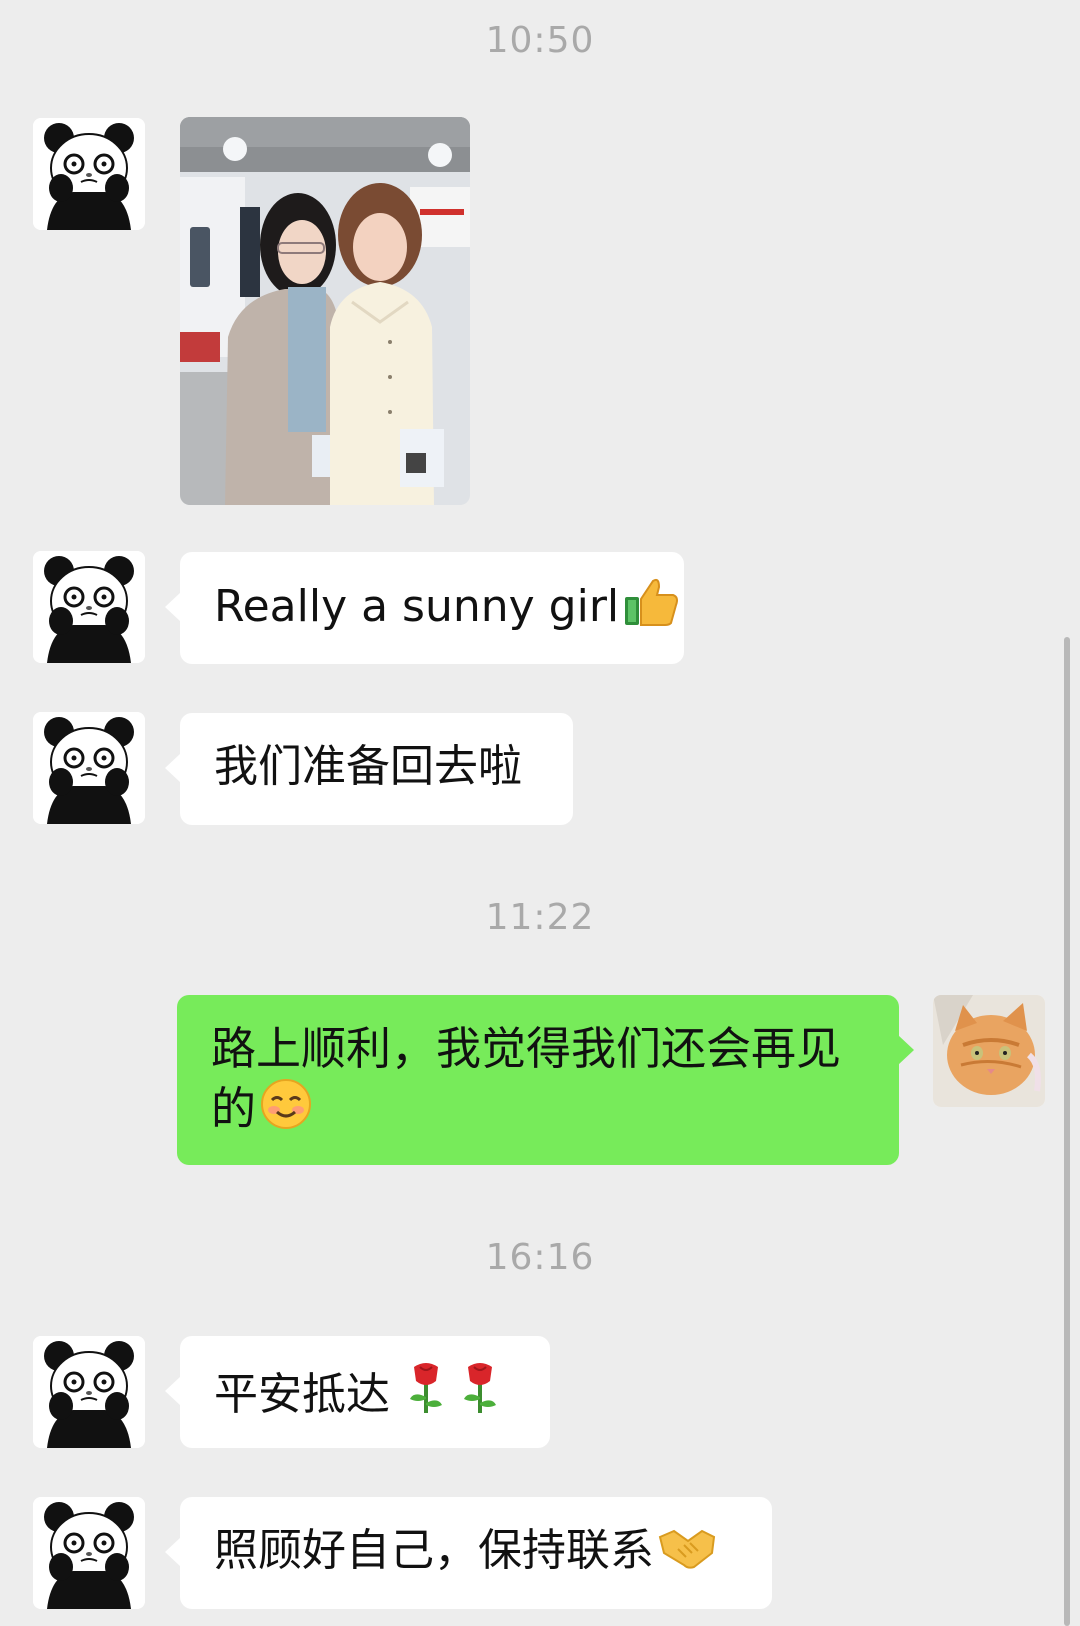  What do you see at coordinates (651, 609) in the screenshot?
I see `thumbs-up-icon` at bounding box center [651, 609].